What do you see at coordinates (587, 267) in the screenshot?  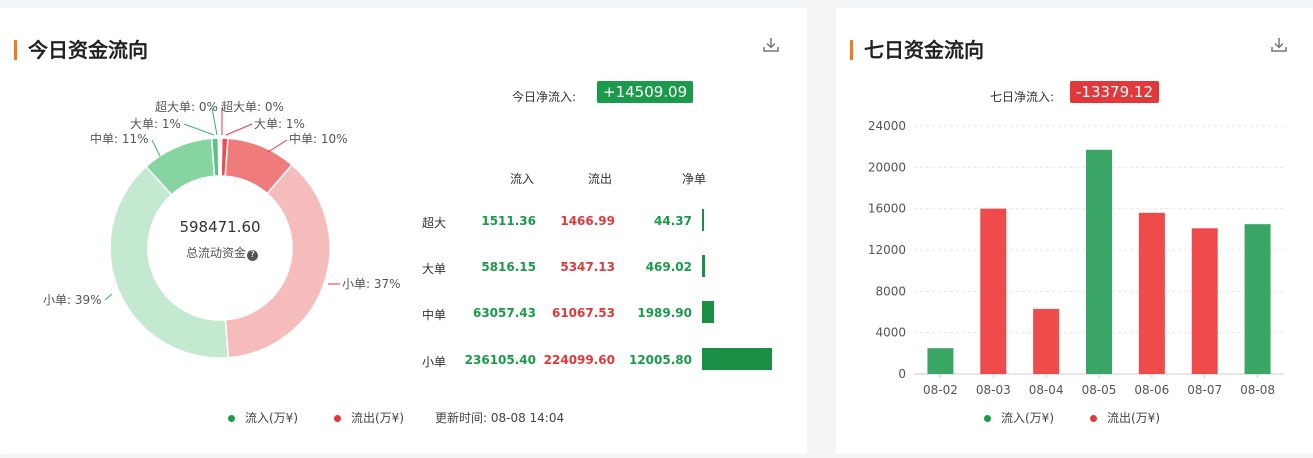 I see `row-outflow: 5347.13` at bounding box center [587, 267].